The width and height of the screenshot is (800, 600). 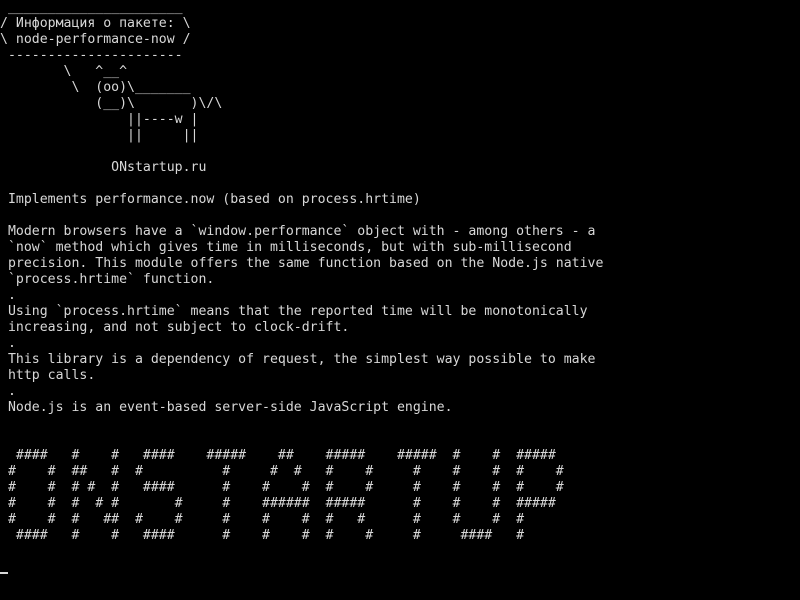 I want to click on terminal-line: \ node-performance-now /, so click(x=95, y=39).